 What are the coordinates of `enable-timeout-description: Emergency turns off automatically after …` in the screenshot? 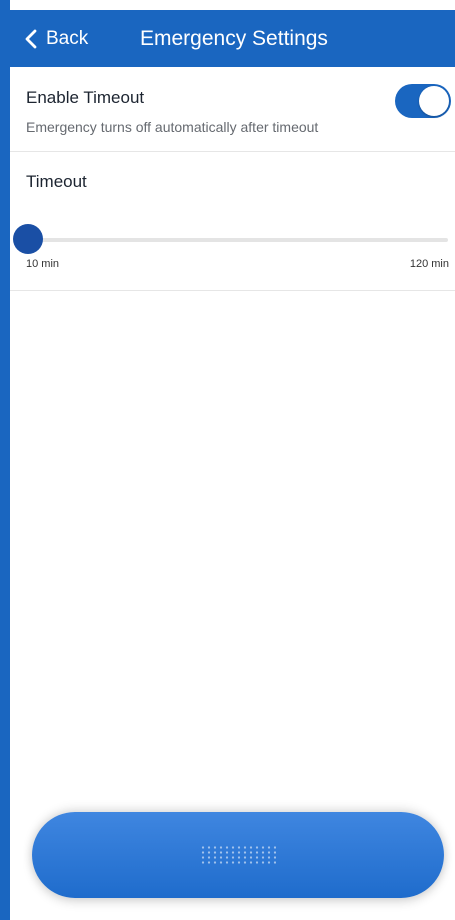 It's located at (172, 127).